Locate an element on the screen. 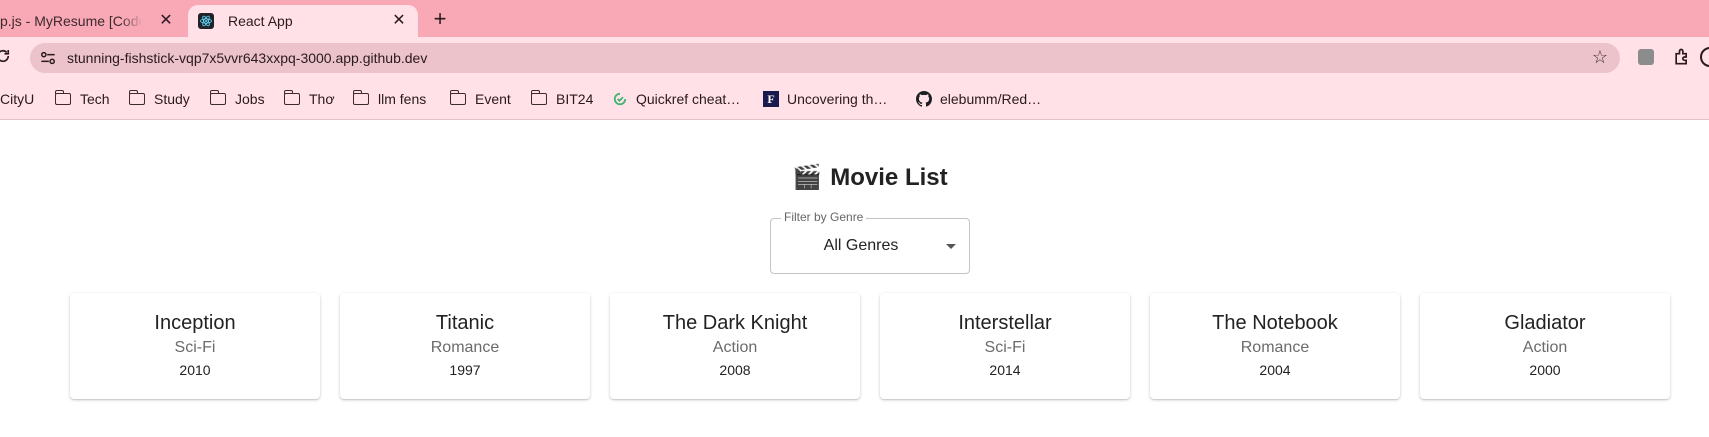 This screenshot has height=437, width=1709. movie-title: The Dark Knight is located at coordinates (735, 323).